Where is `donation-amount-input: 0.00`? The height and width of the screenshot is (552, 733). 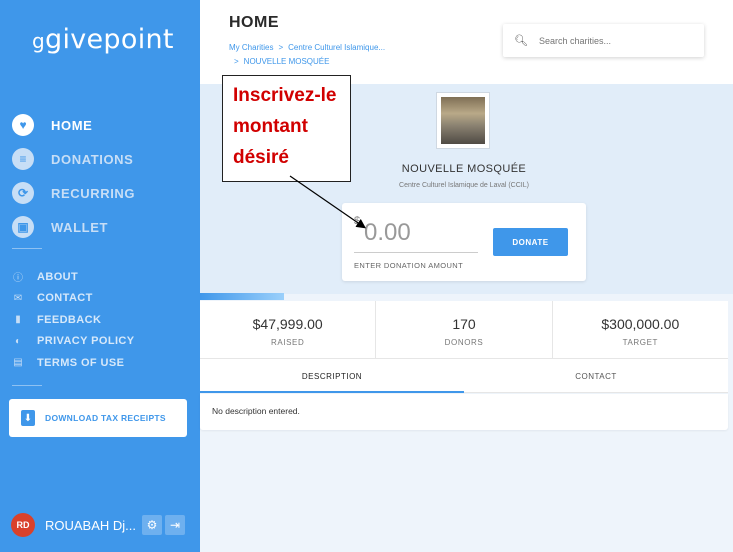
donation-amount-input: 0.00 is located at coordinates (387, 233).